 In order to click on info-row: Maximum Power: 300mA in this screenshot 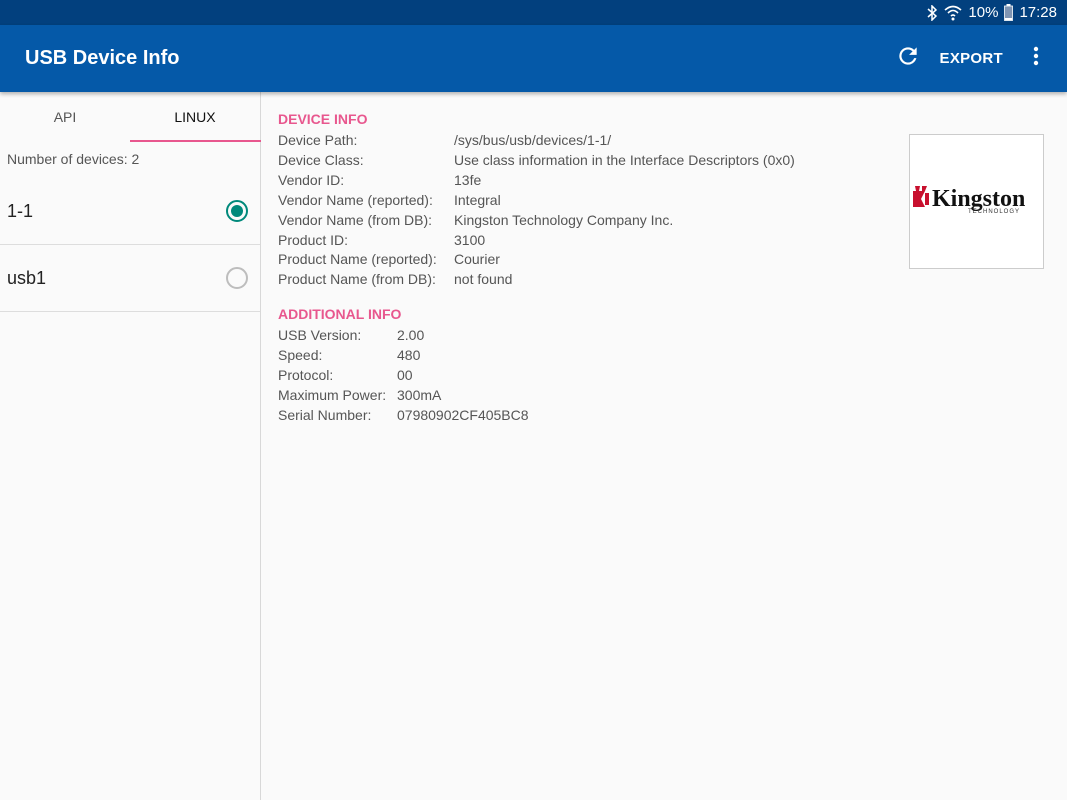, I will do `click(403, 396)`.